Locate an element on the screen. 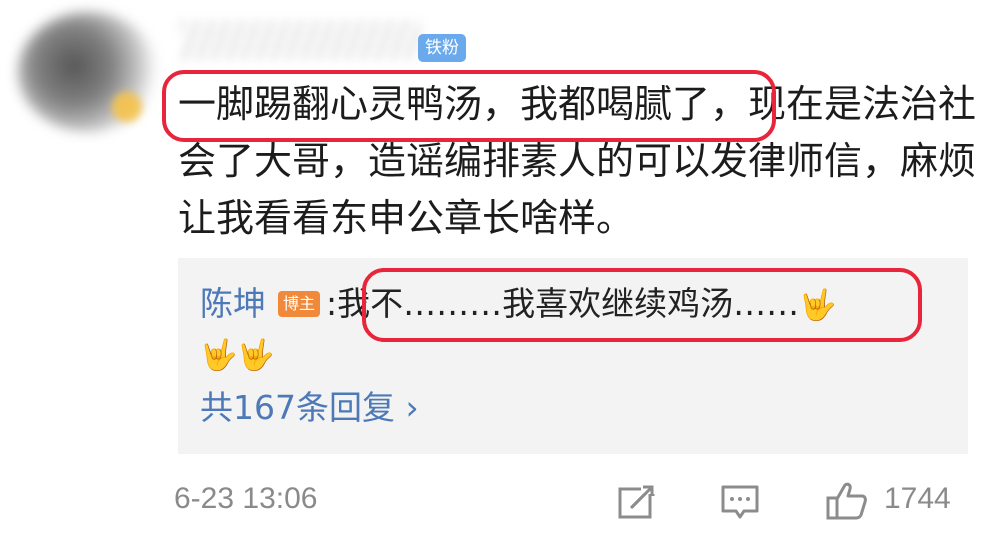  like-icon is located at coordinates (847, 501).